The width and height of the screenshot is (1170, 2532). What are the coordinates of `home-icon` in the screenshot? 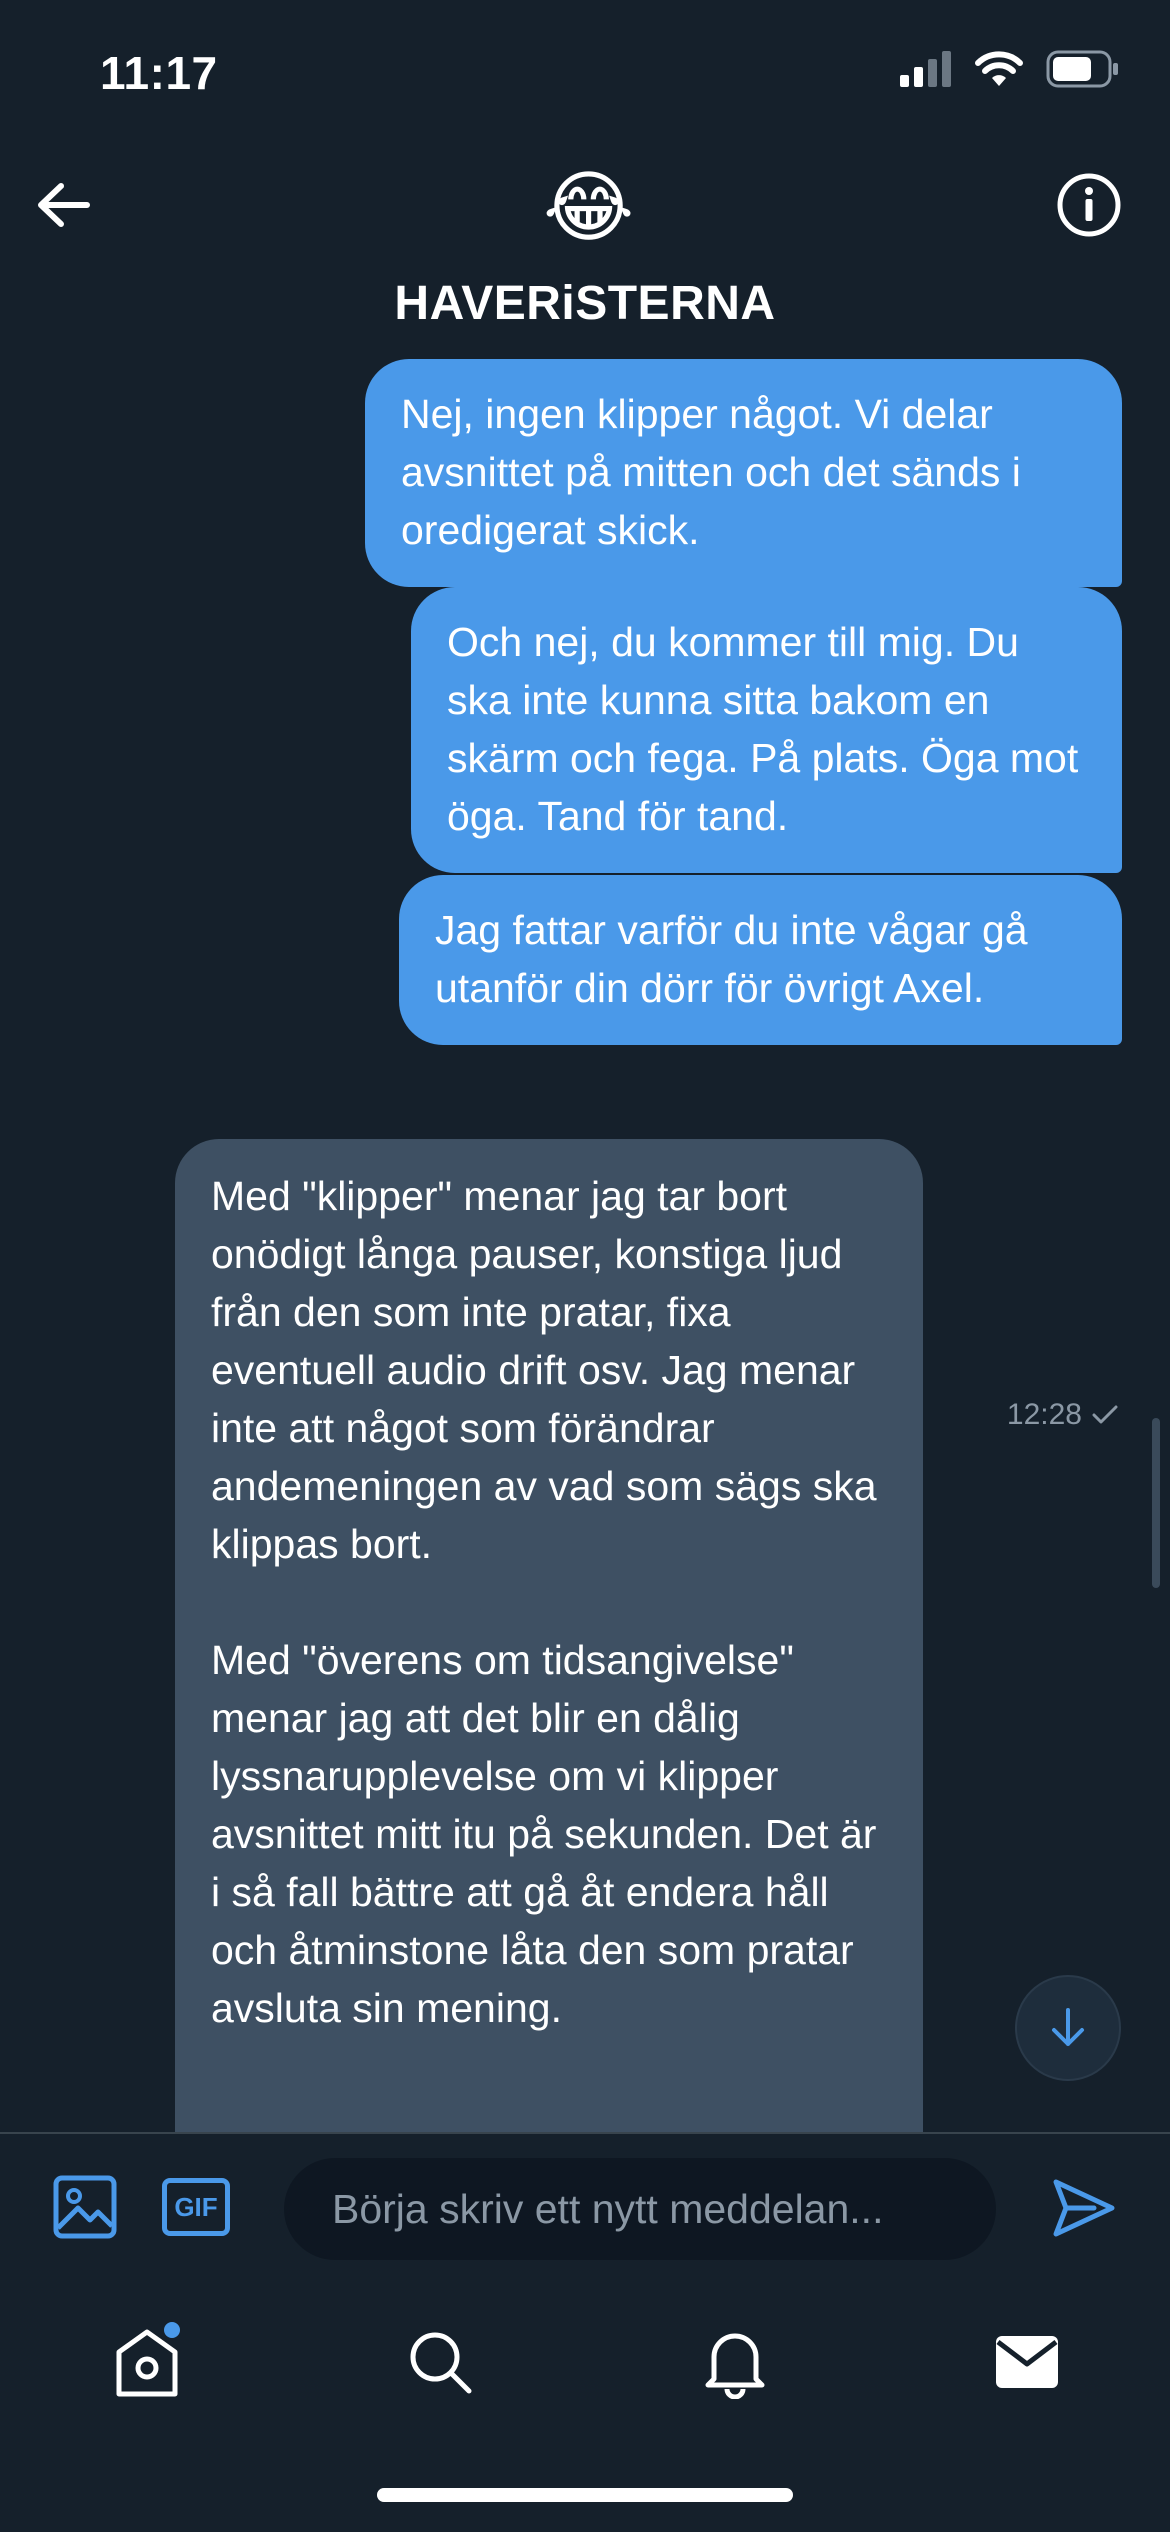 It's located at (148, 2359).